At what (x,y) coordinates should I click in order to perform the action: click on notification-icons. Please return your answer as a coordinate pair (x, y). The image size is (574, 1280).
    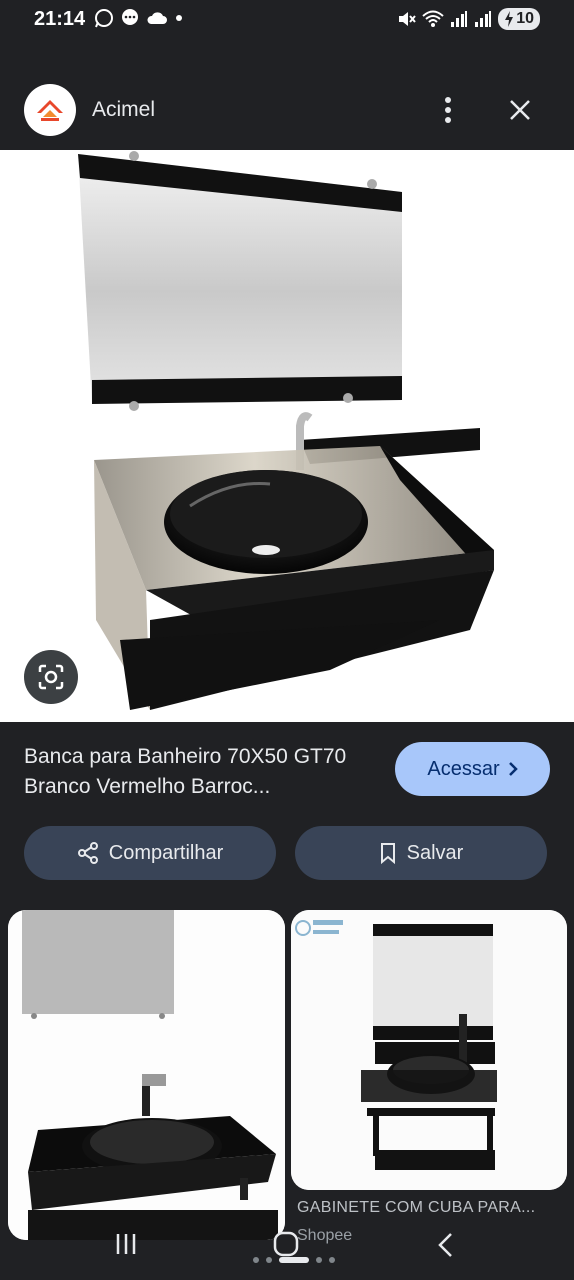
    Looking at the image, I should click on (139, 18).